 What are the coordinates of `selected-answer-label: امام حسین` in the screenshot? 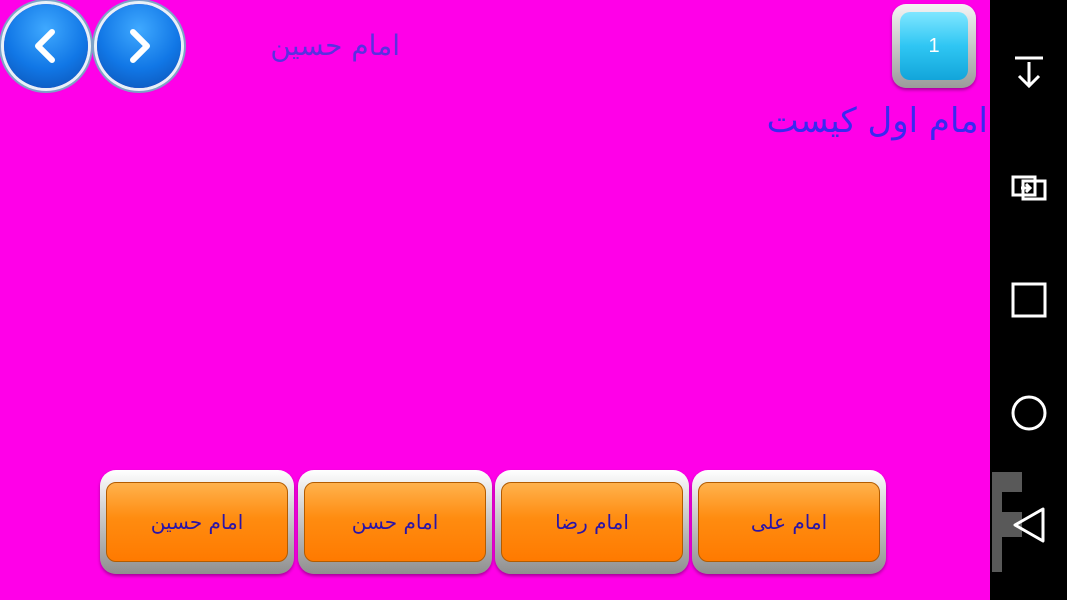 It's located at (335, 45).